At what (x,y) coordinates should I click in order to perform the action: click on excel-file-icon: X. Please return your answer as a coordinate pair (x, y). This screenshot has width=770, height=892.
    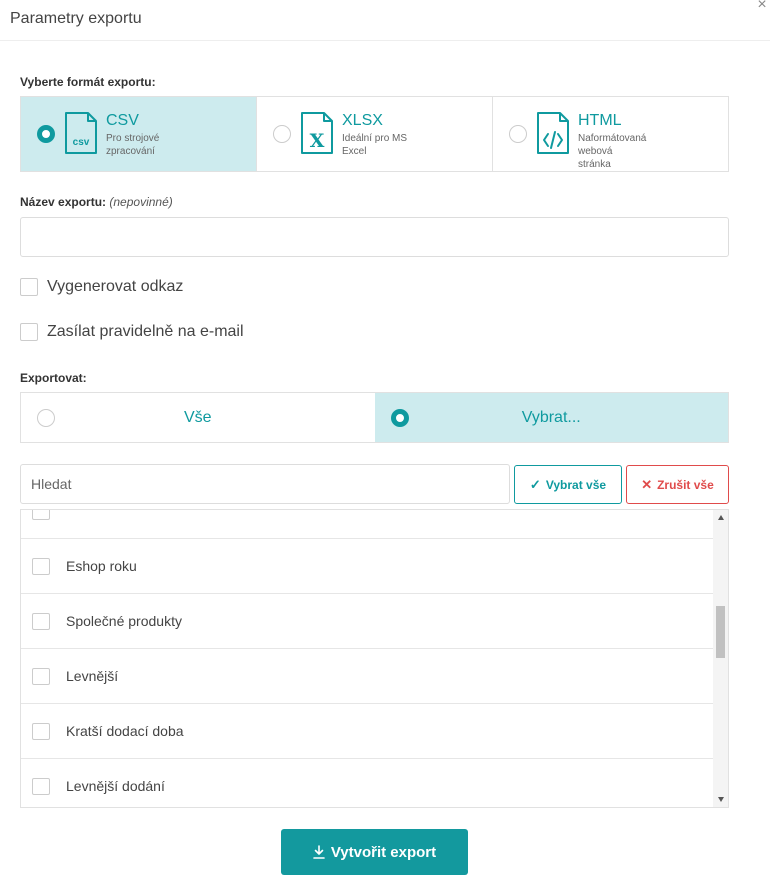
    Looking at the image, I should click on (317, 133).